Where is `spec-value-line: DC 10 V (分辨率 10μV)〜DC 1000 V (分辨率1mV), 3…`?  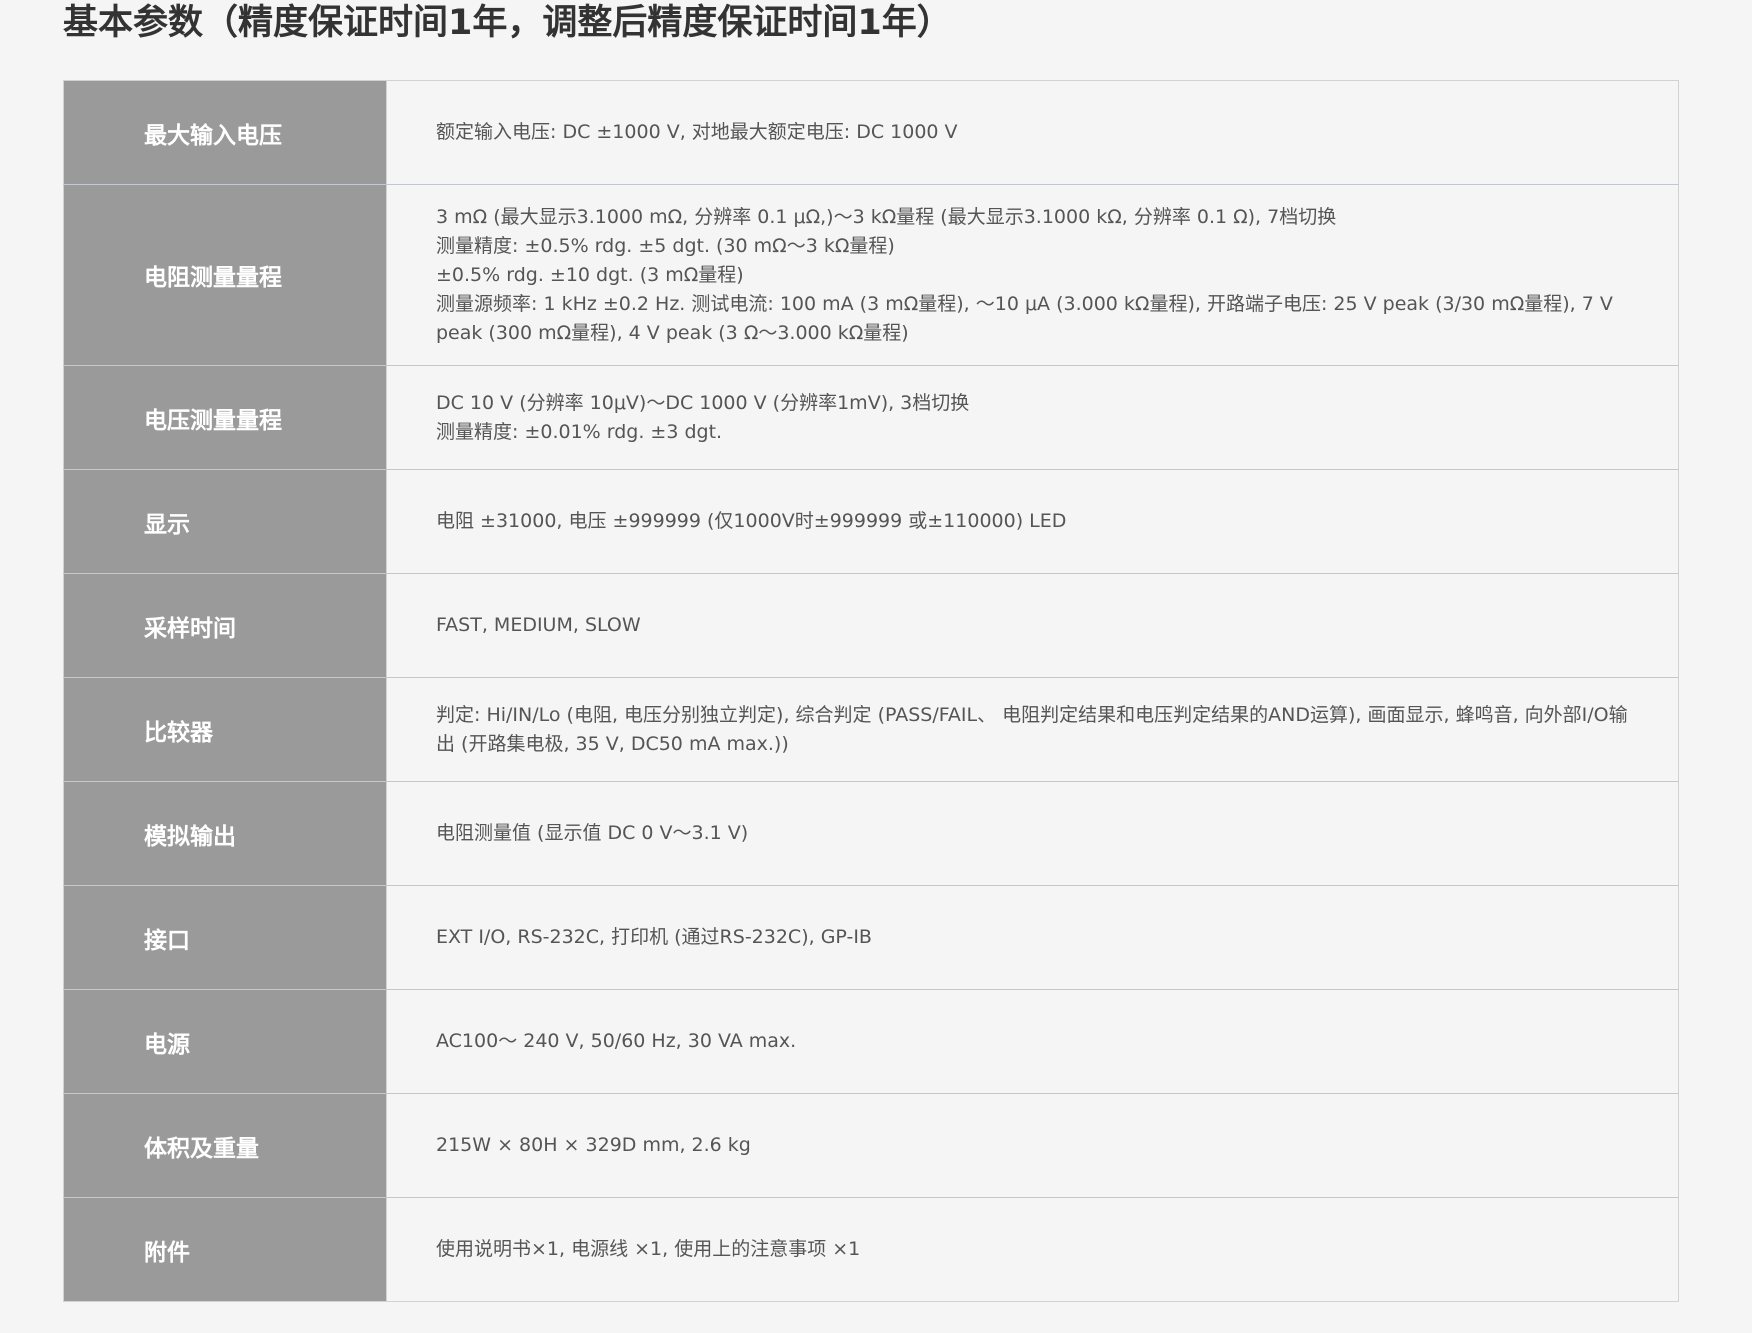 spec-value-line: DC 10 V (分辨率 10μV)〜DC 1000 V (分辨率1mV), 3… is located at coordinates (703, 402).